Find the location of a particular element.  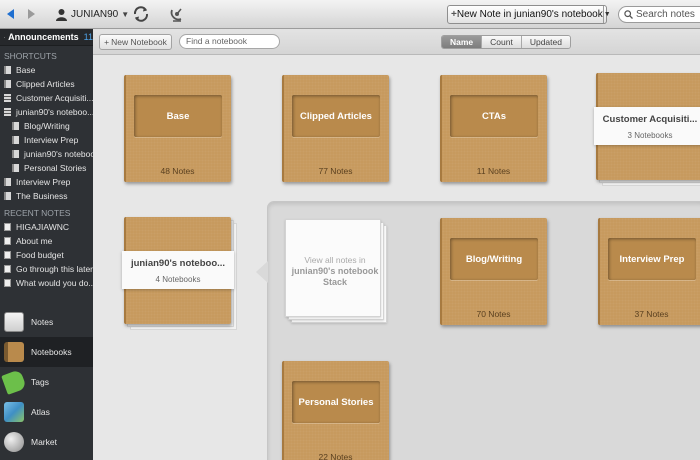

announcements-label: Announcements is located at coordinates (43, 37).